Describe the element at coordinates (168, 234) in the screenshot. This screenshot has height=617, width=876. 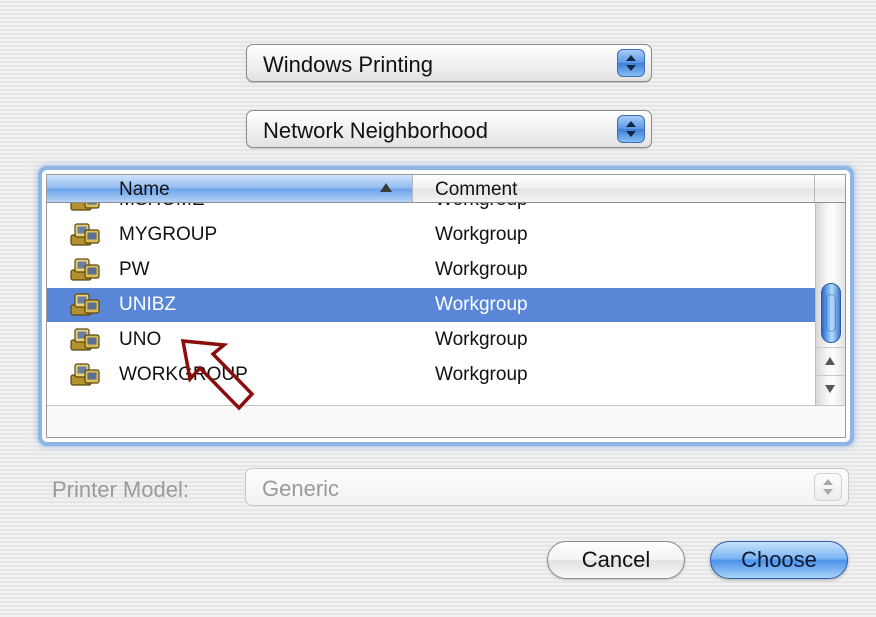
I see `row-name: MYGROUP` at that location.